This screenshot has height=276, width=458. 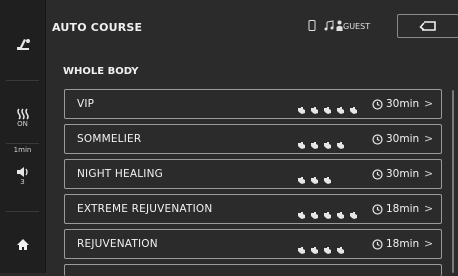 I want to click on music-note-icon, so click(x=329, y=25).